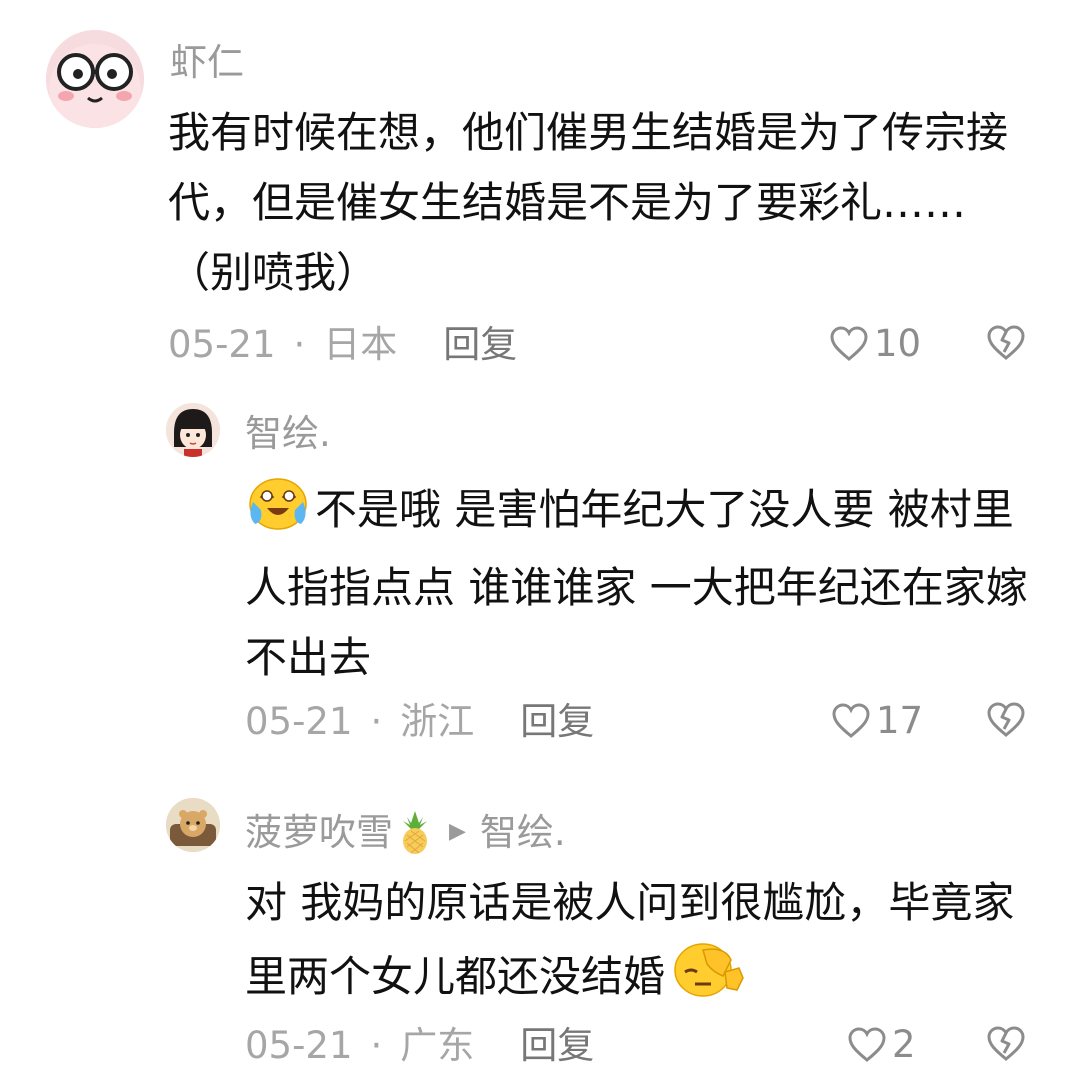  Describe the element at coordinates (457, 831) in the screenshot. I see `reply-arrow-icon: ▶` at that location.